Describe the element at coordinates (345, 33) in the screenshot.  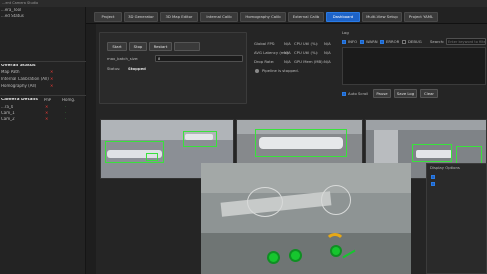
I see `log-title: Log` at that location.